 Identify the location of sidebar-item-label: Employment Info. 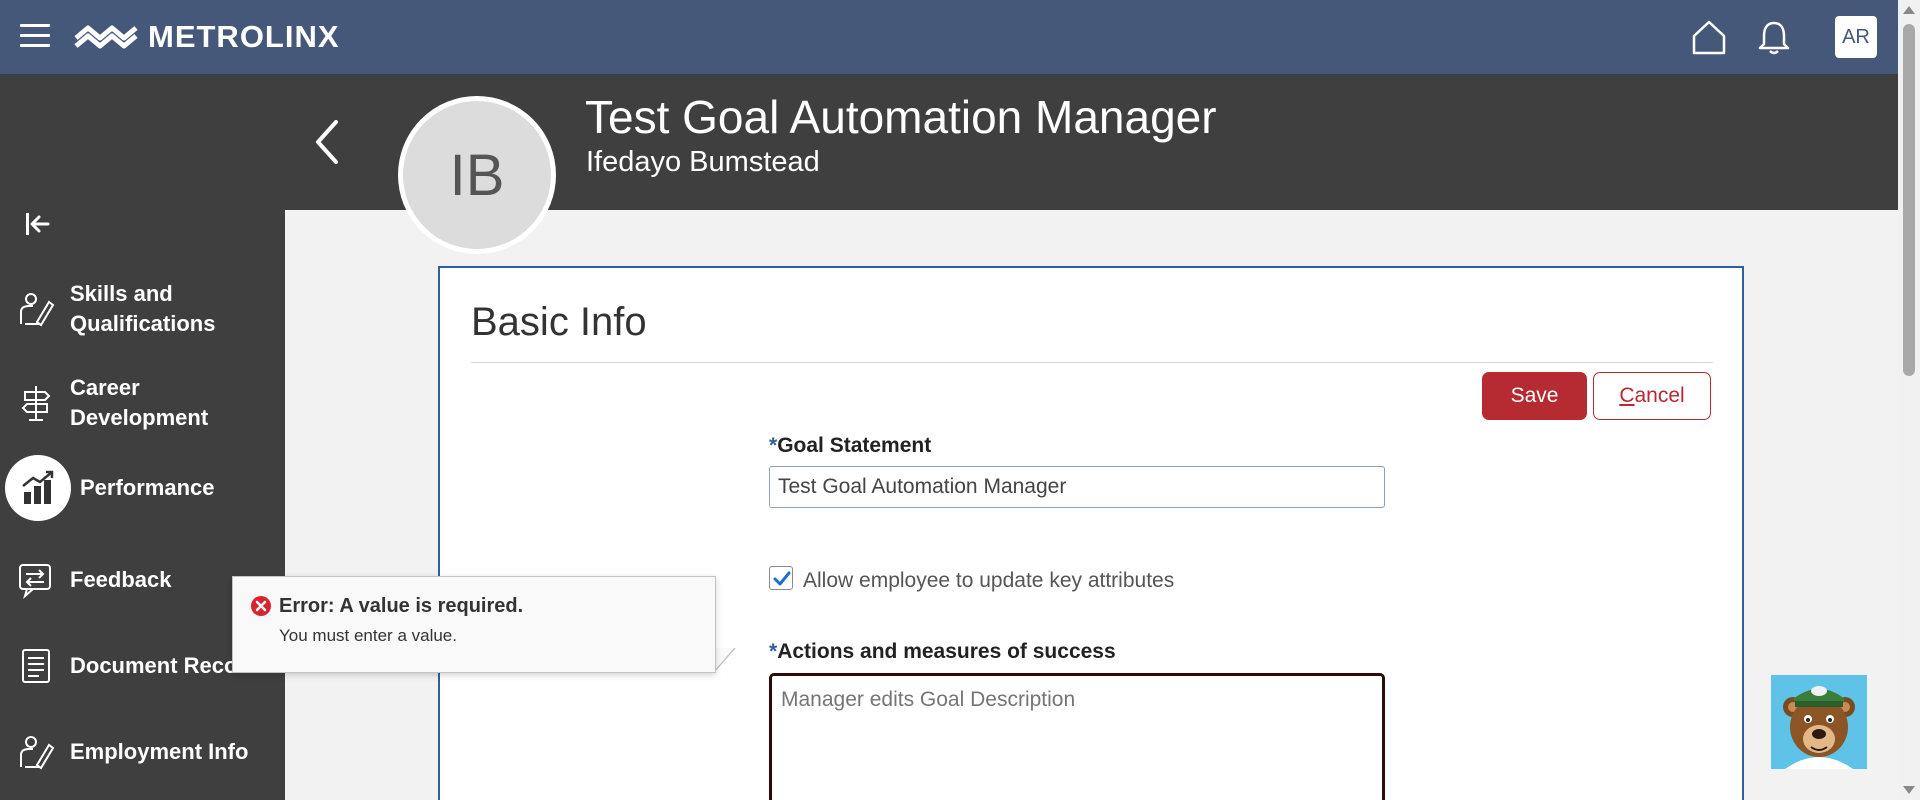
(159, 751).